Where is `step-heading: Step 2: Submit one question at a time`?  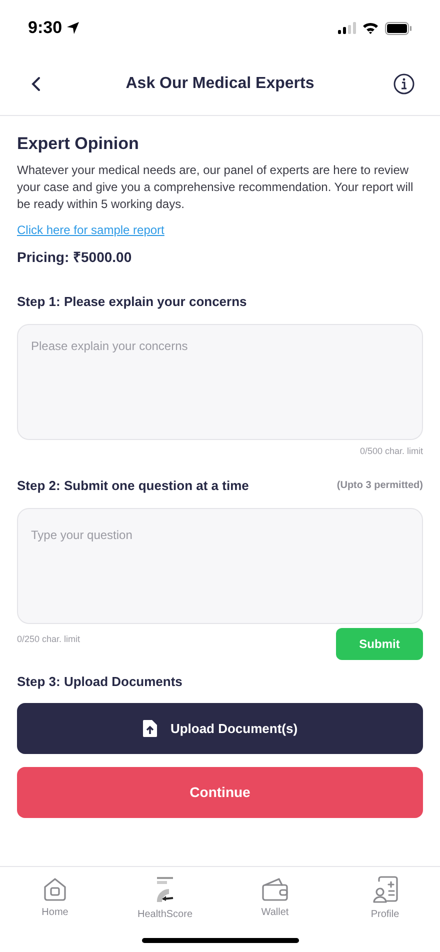 step-heading: Step 2: Submit one question at a time is located at coordinates (133, 486).